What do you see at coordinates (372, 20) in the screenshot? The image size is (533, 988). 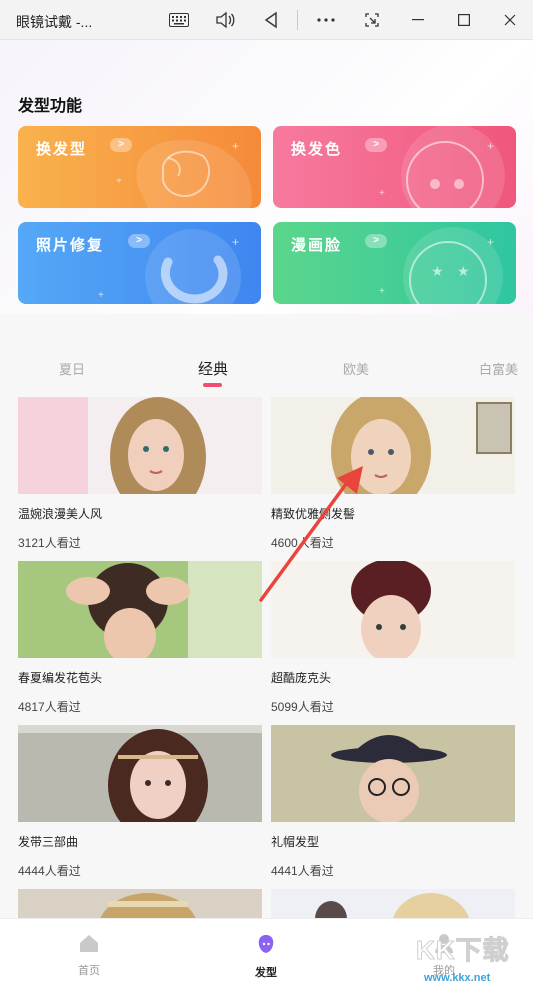 I see `screenshot-icon` at bounding box center [372, 20].